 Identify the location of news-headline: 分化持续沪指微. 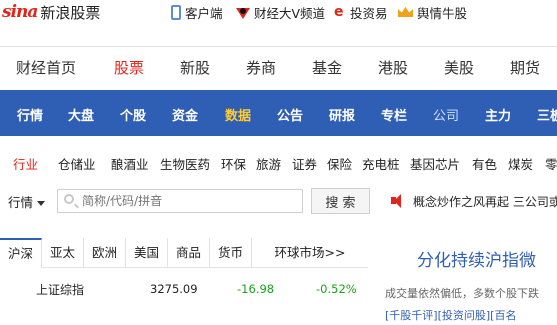
(476, 258).